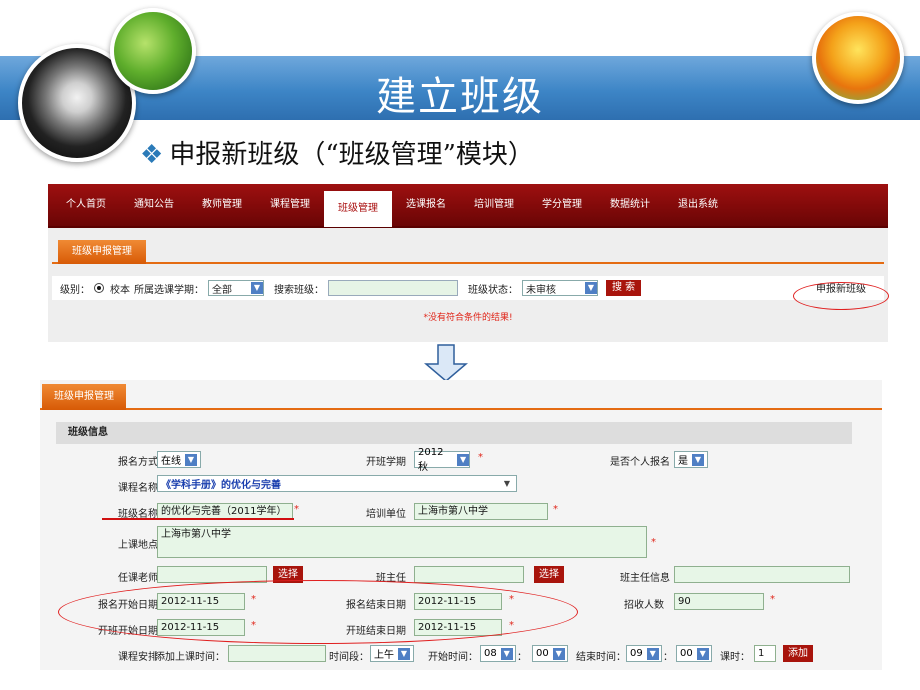 This screenshot has width=920, height=690. What do you see at coordinates (393, 288) in the screenshot?
I see `search-class-input` at bounding box center [393, 288].